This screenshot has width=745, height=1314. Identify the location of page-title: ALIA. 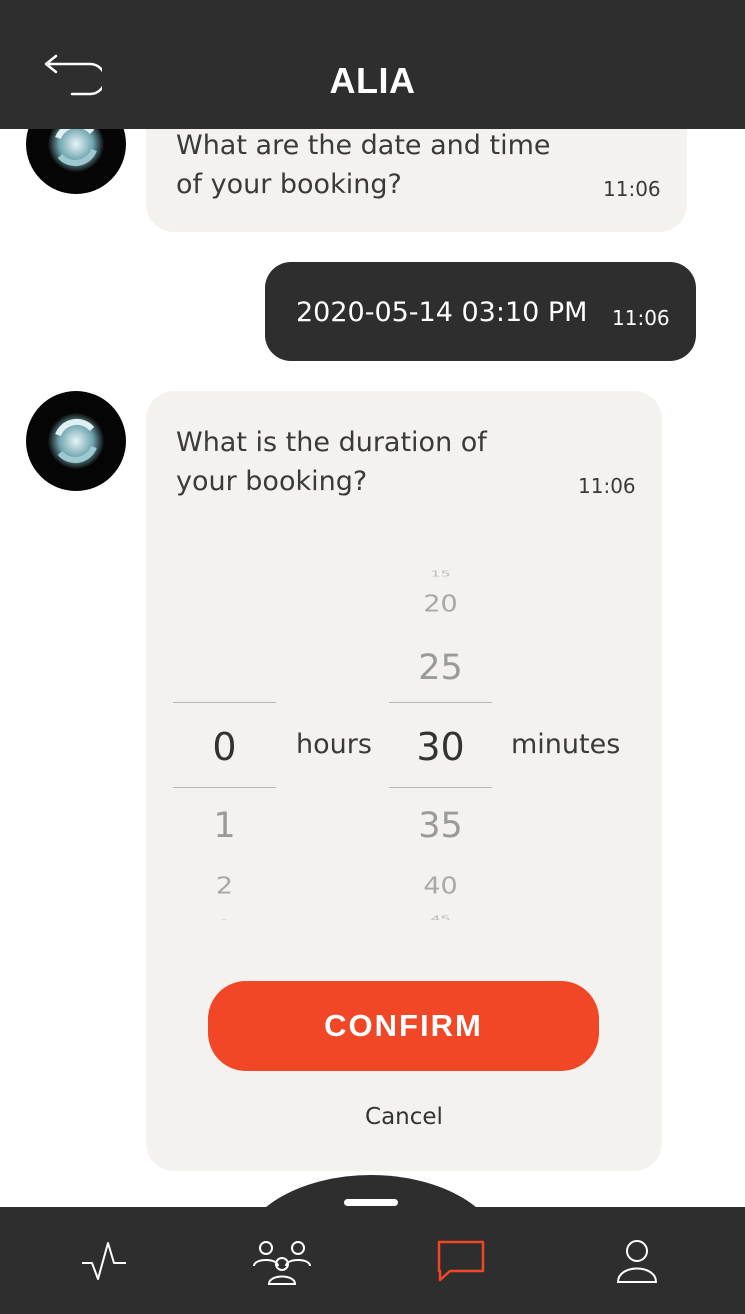
(372, 80).